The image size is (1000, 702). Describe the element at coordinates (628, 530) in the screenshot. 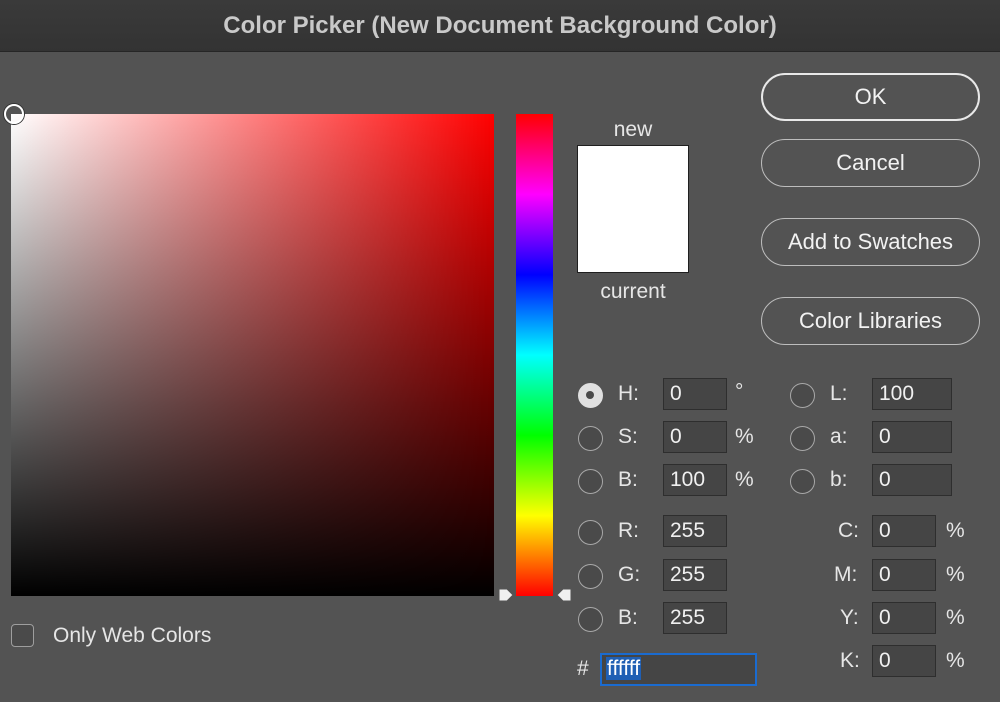

I see `red-label: R:` at that location.